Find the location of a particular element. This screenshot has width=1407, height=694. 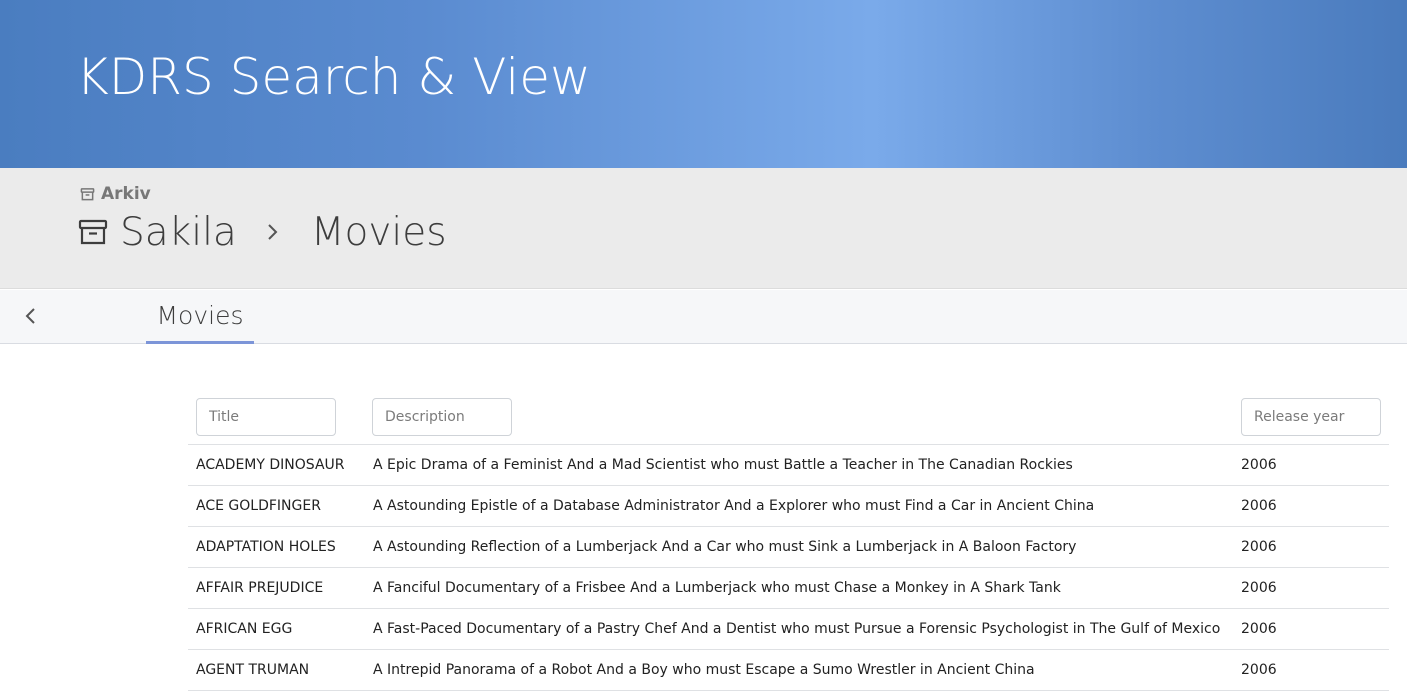

cell-title: AFRICAN EGG is located at coordinates (244, 629).